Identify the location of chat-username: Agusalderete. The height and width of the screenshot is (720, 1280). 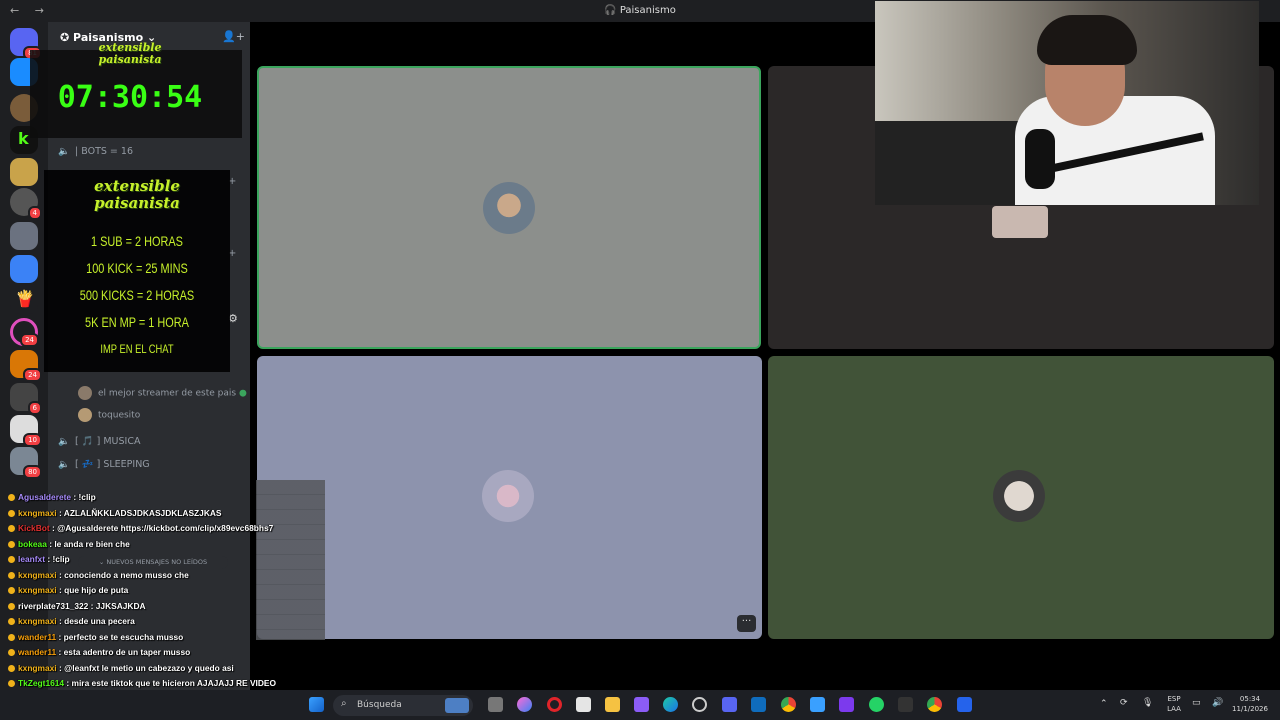
(45, 497).